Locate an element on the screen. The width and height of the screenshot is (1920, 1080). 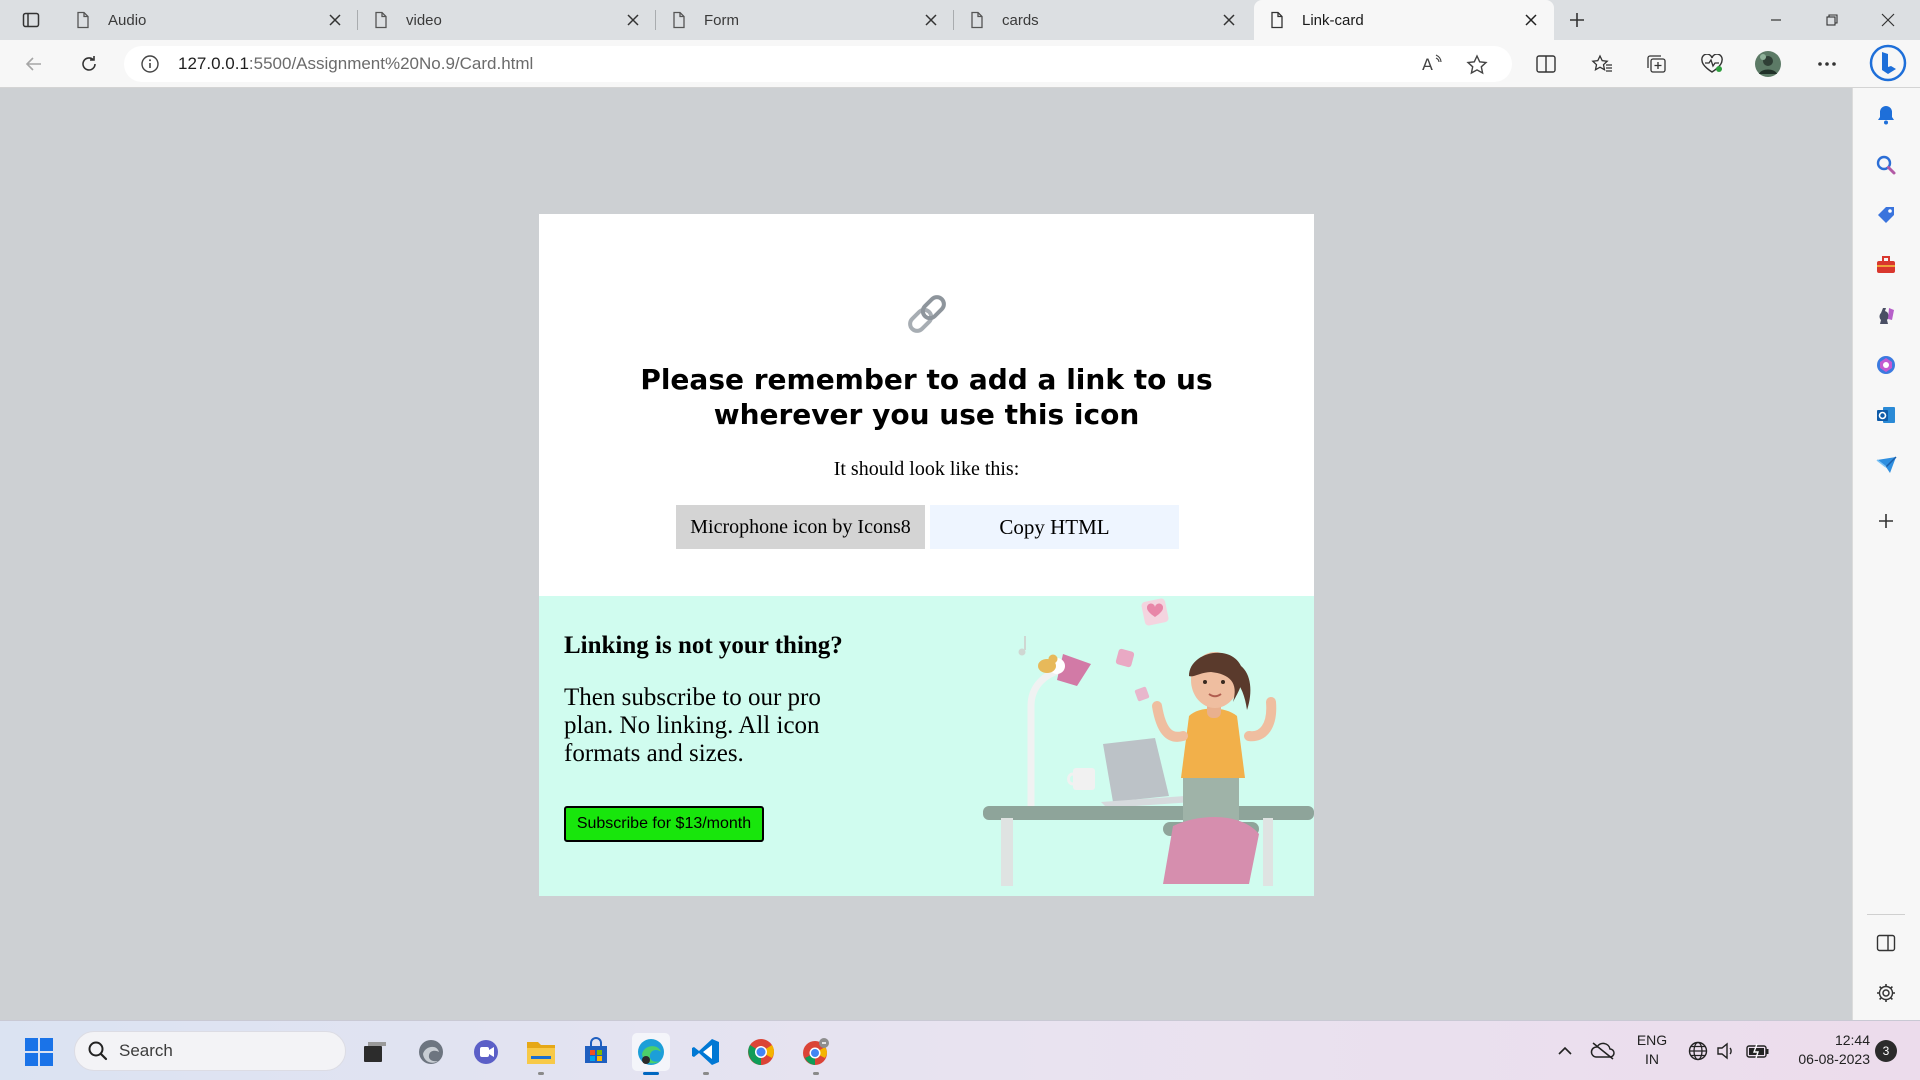
edge-sidebar is located at coordinates (1886, 554).